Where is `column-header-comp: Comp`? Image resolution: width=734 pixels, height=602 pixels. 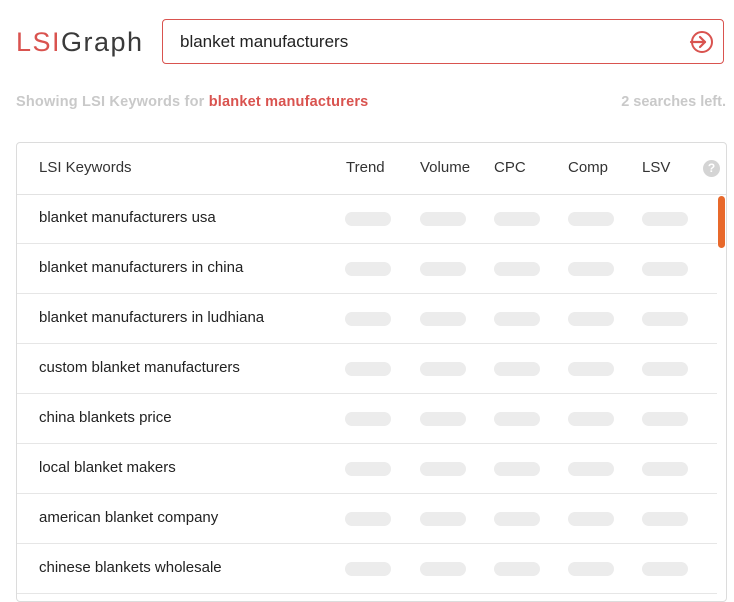 column-header-comp: Comp is located at coordinates (588, 167).